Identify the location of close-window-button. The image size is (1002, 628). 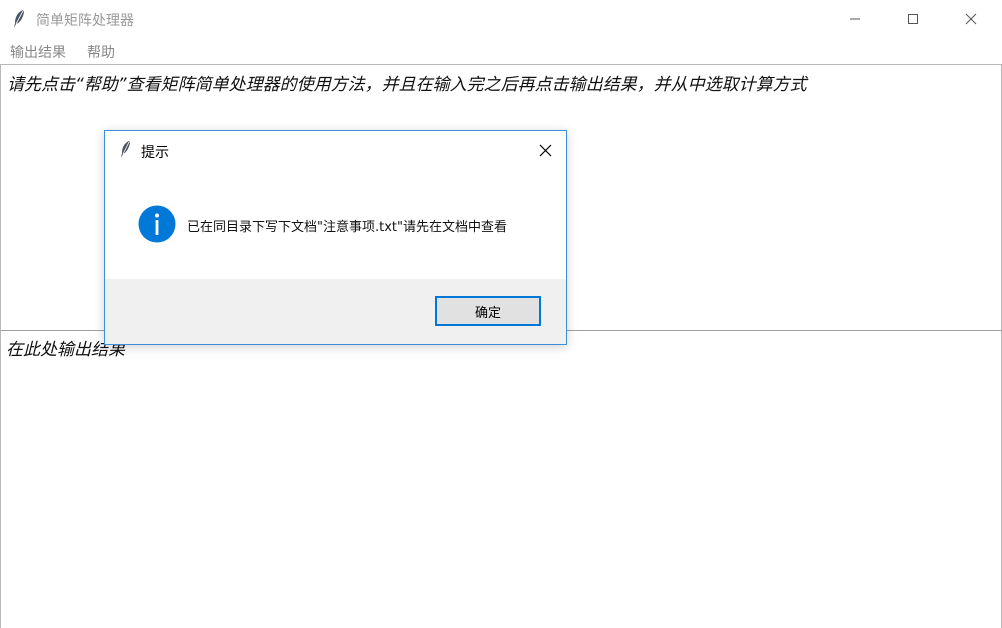
(971, 19).